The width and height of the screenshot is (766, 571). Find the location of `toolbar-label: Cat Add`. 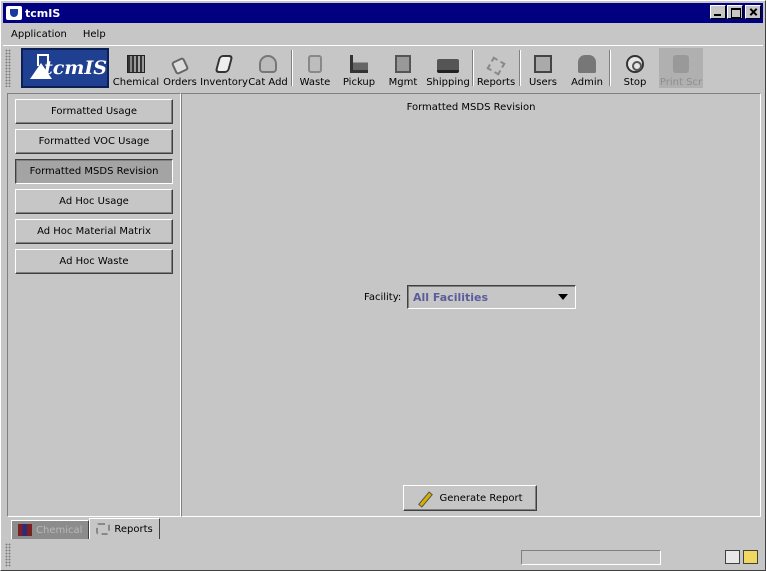

toolbar-label: Cat Add is located at coordinates (268, 82).